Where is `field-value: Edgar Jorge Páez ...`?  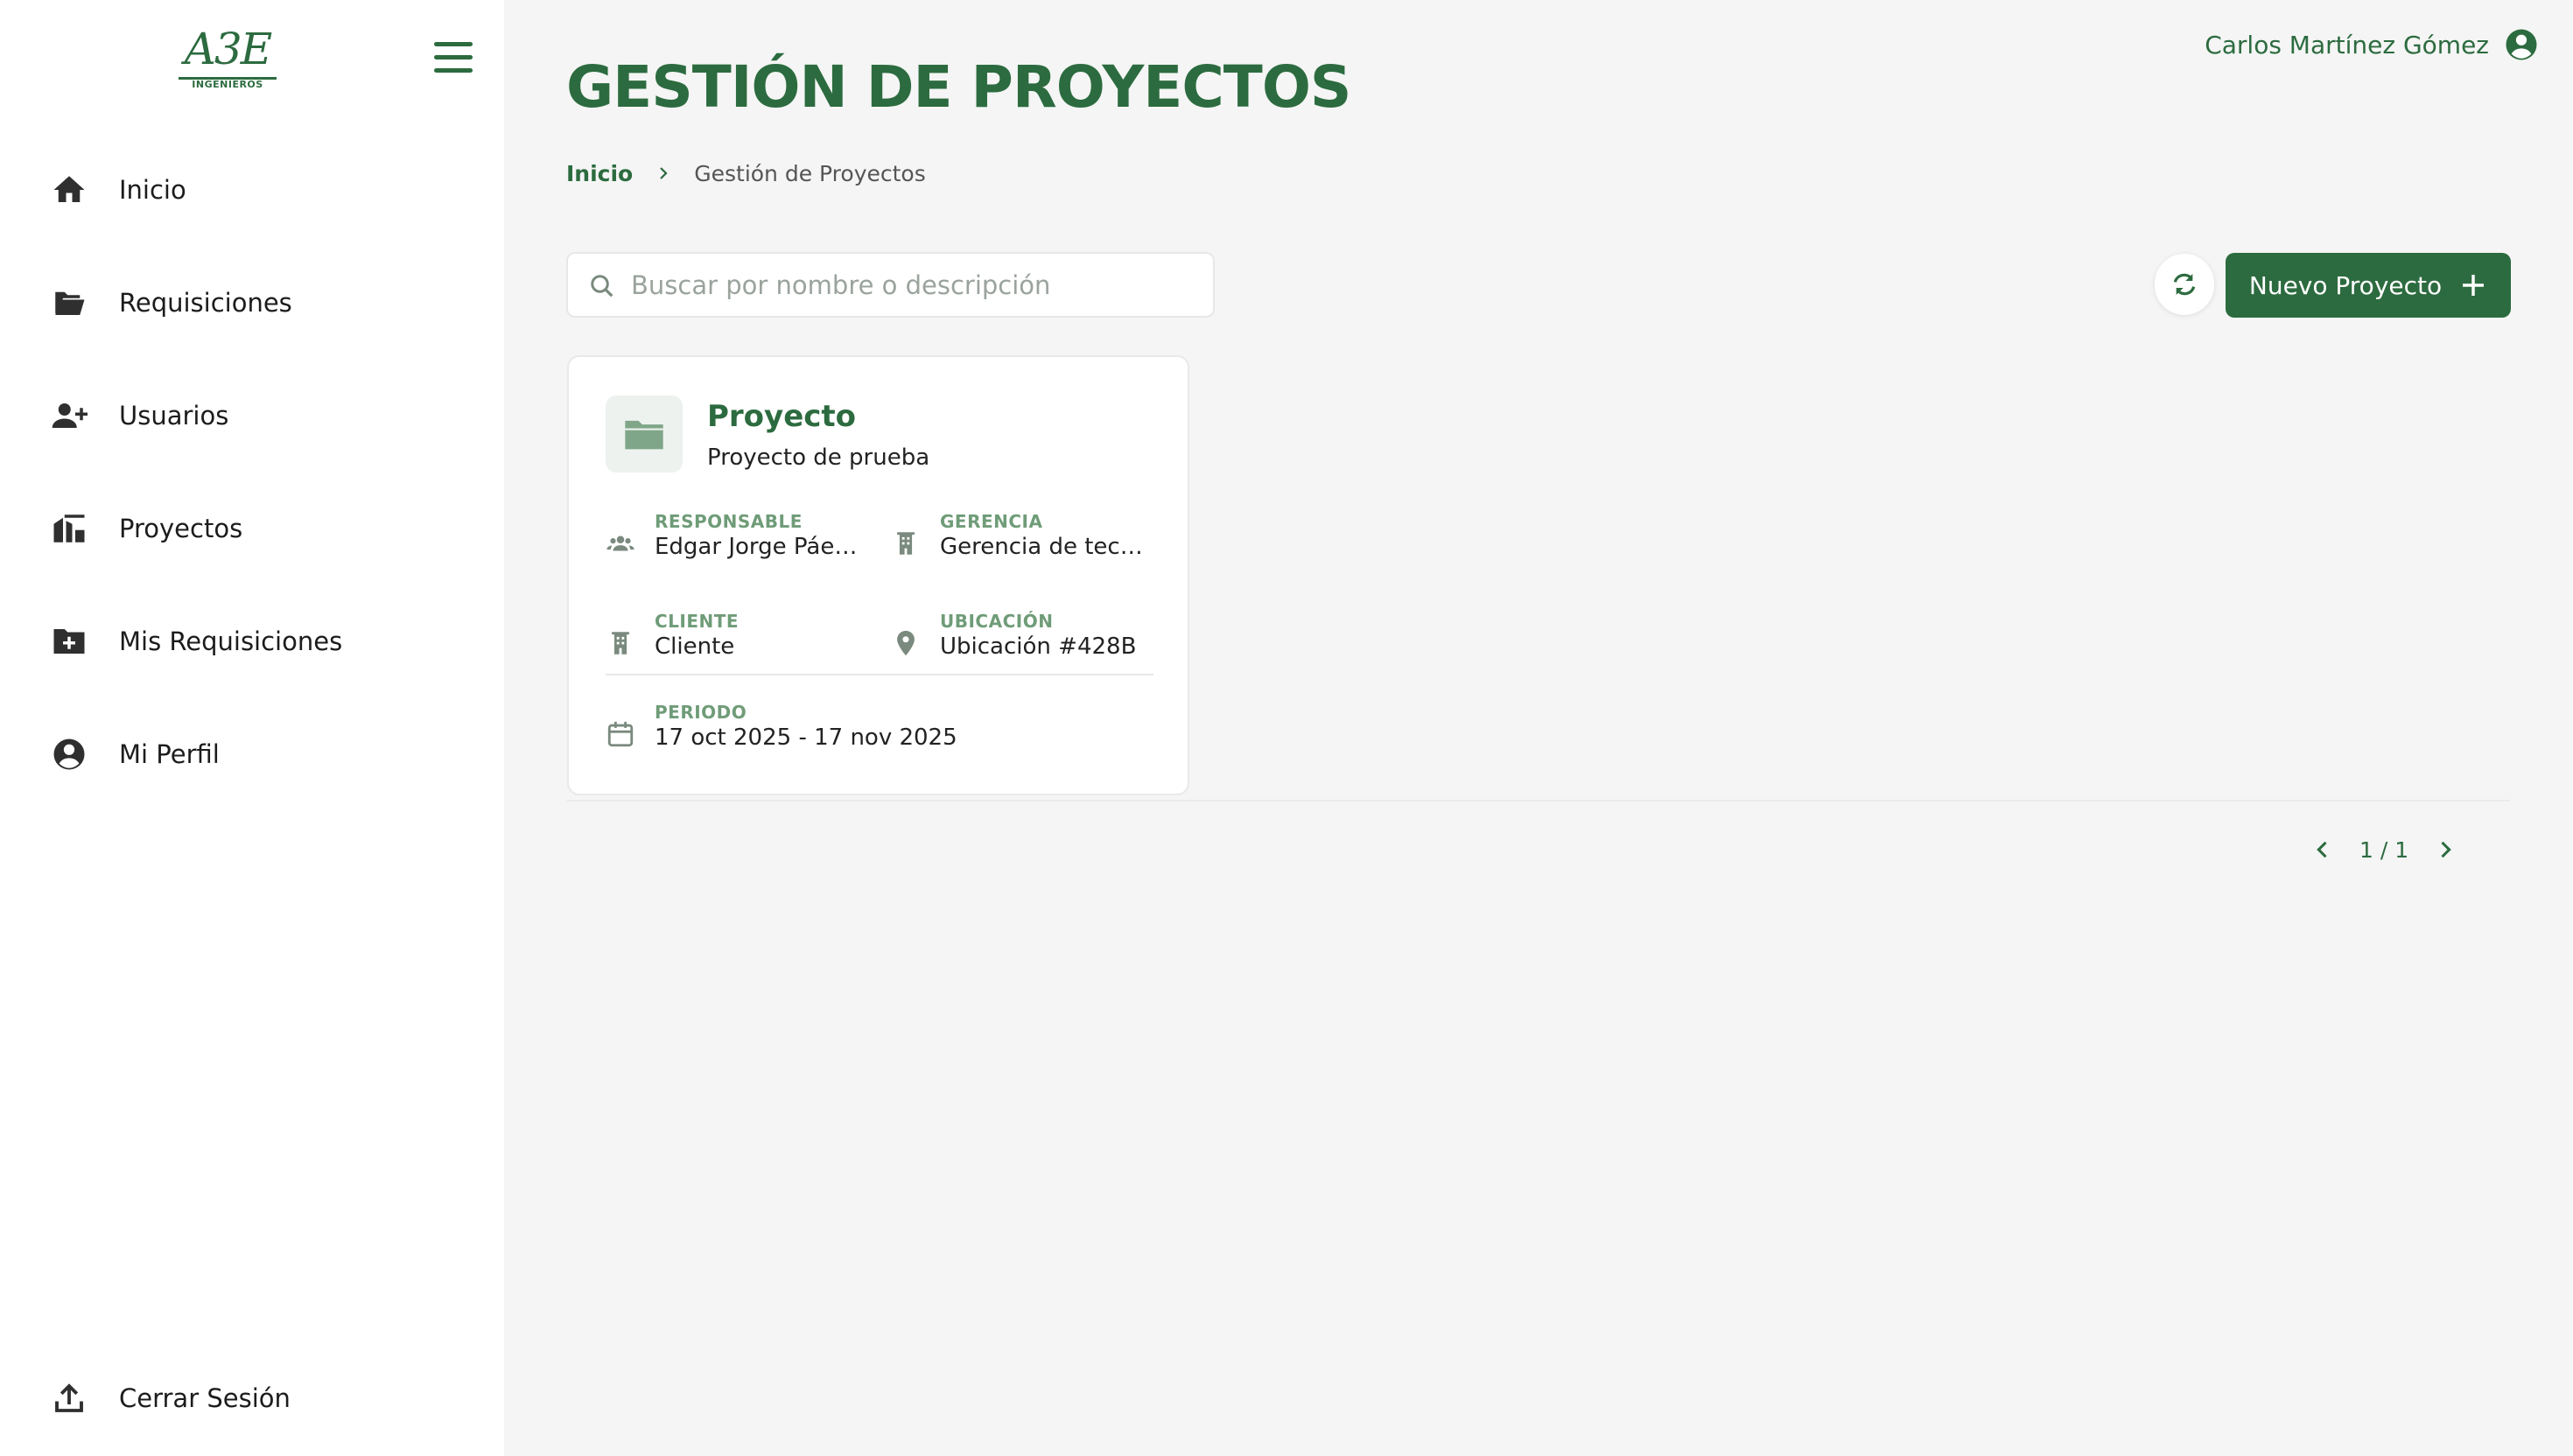
field-value: Edgar Jorge Páez ... is located at coordinates (760, 547).